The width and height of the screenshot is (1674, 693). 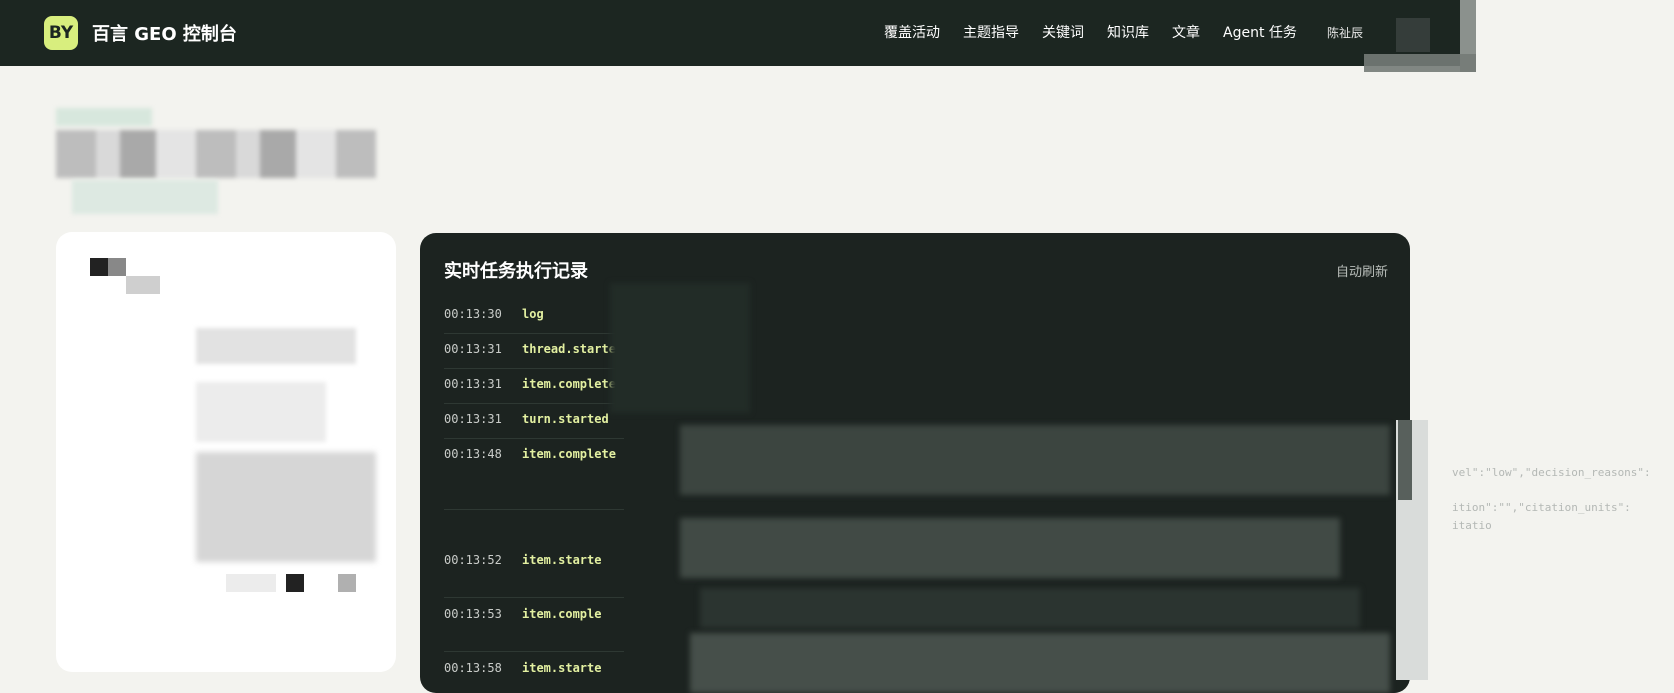 I want to click on log-time: 00:13:30, so click(x=473, y=314).